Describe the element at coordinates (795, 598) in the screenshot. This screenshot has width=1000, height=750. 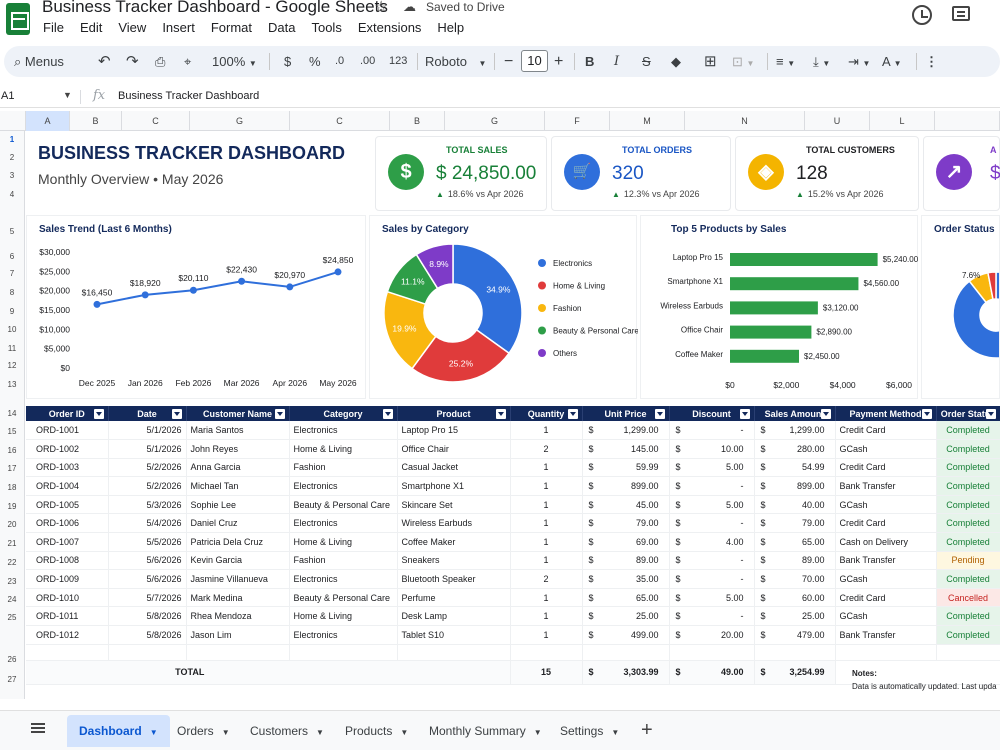
I see `table-cell: $60.00` at that location.